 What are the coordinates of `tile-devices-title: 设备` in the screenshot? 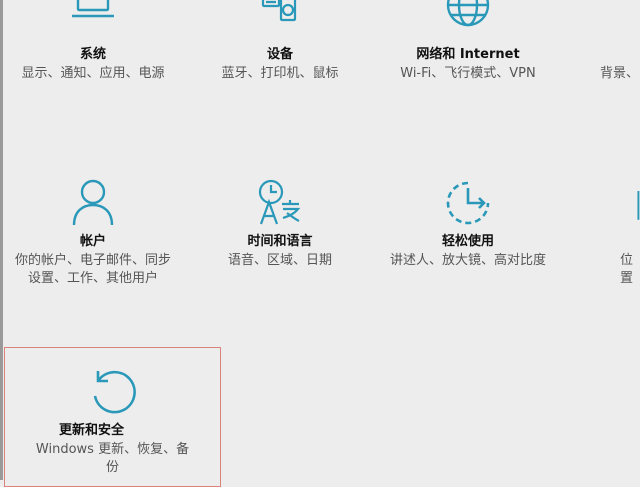 It's located at (279, 54).